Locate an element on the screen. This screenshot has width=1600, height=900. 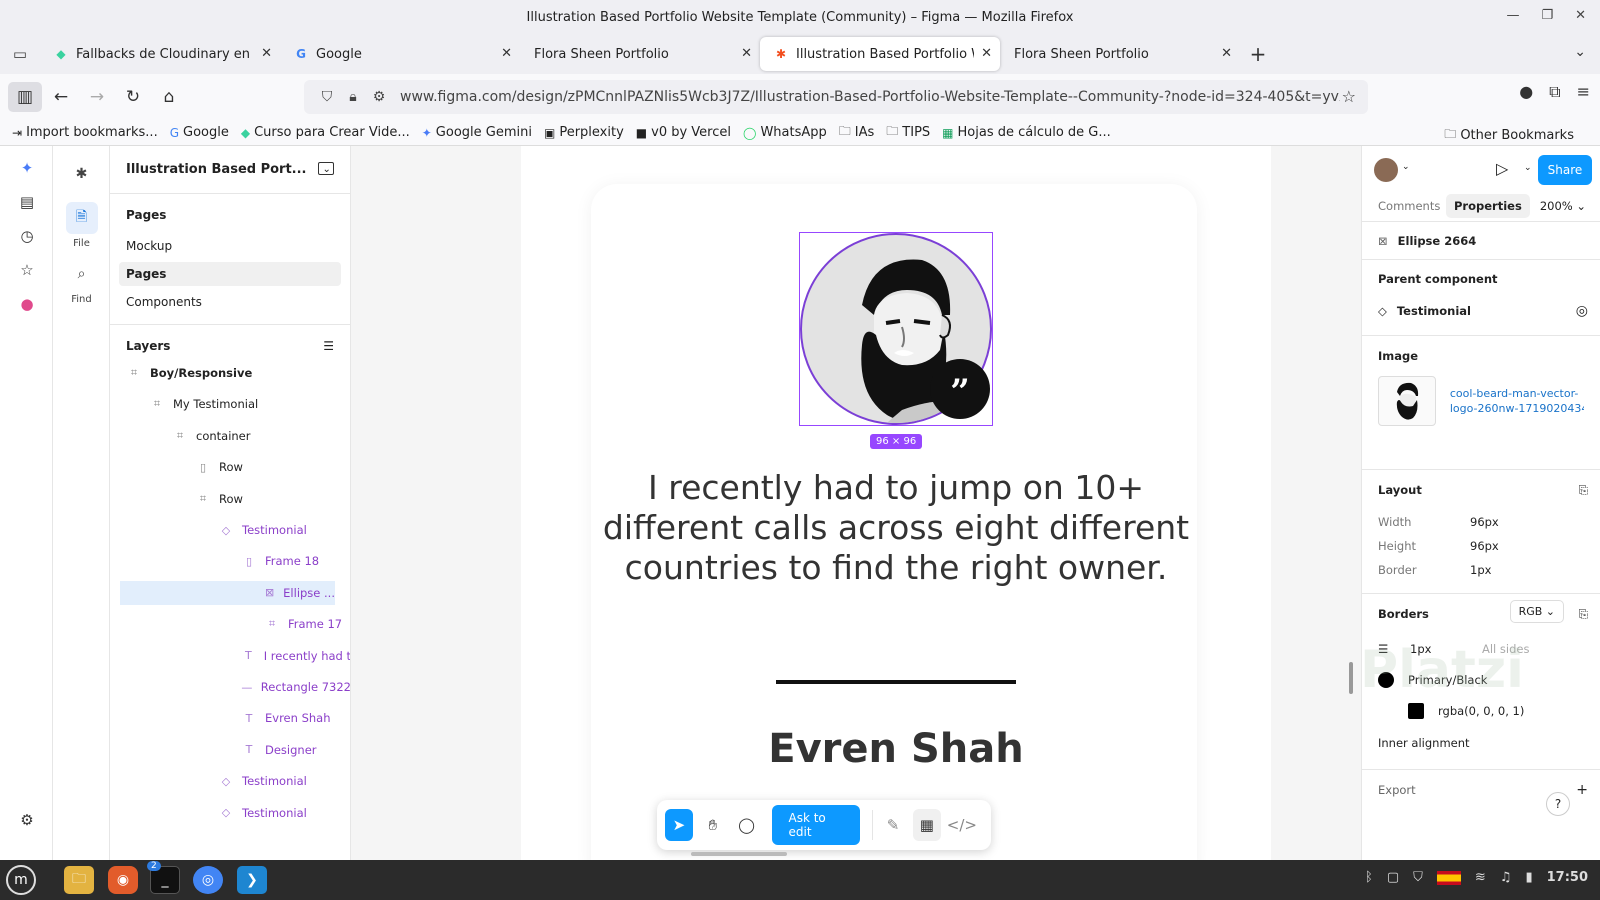
close-window-icon: ✕ is located at coordinates (1580, 15).